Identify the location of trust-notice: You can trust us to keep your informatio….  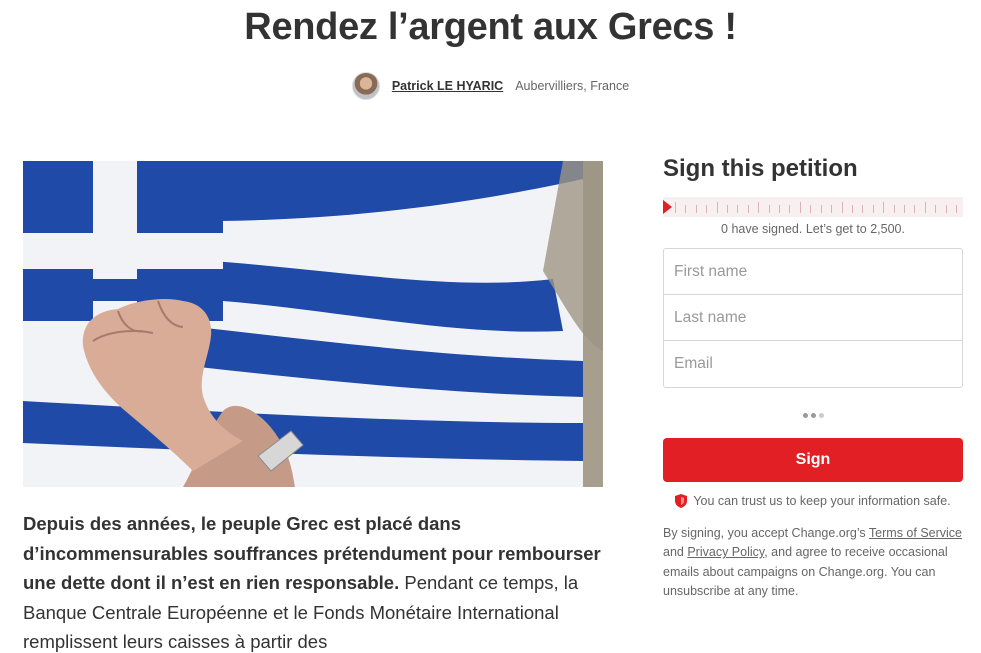
(813, 501).